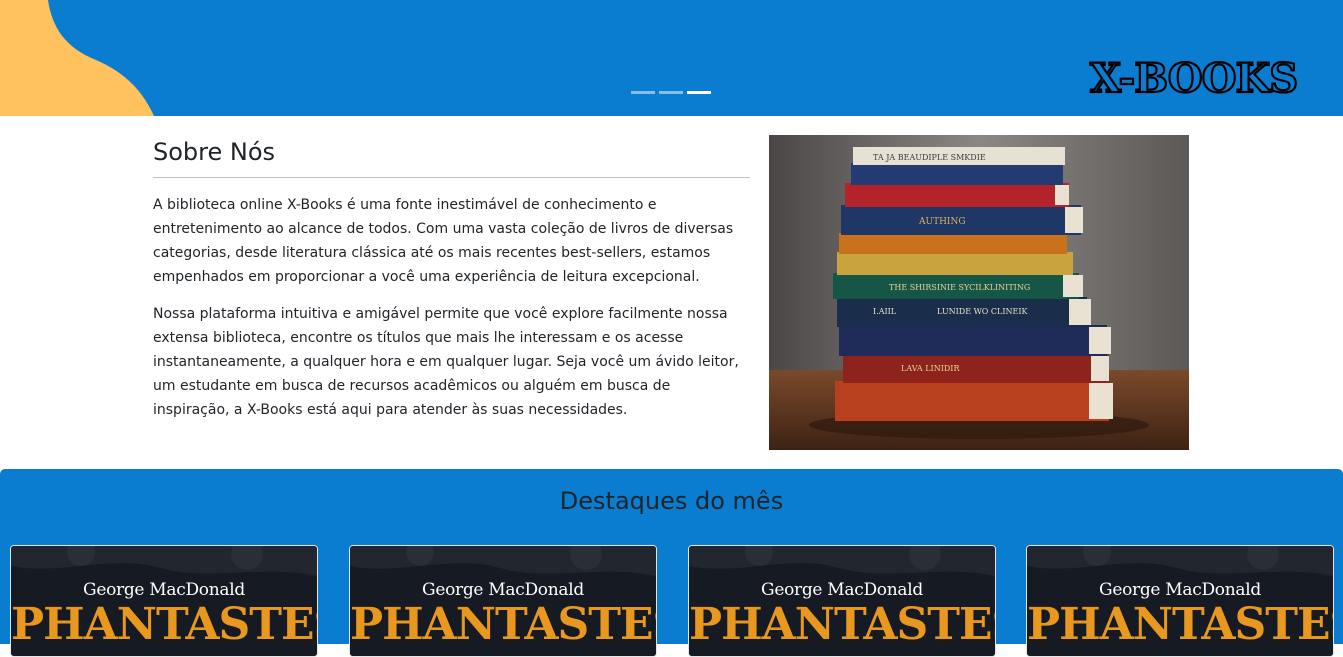  What do you see at coordinates (77, 58) in the screenshot?
I see `decorative-blob` at bounding box center [77, 58].